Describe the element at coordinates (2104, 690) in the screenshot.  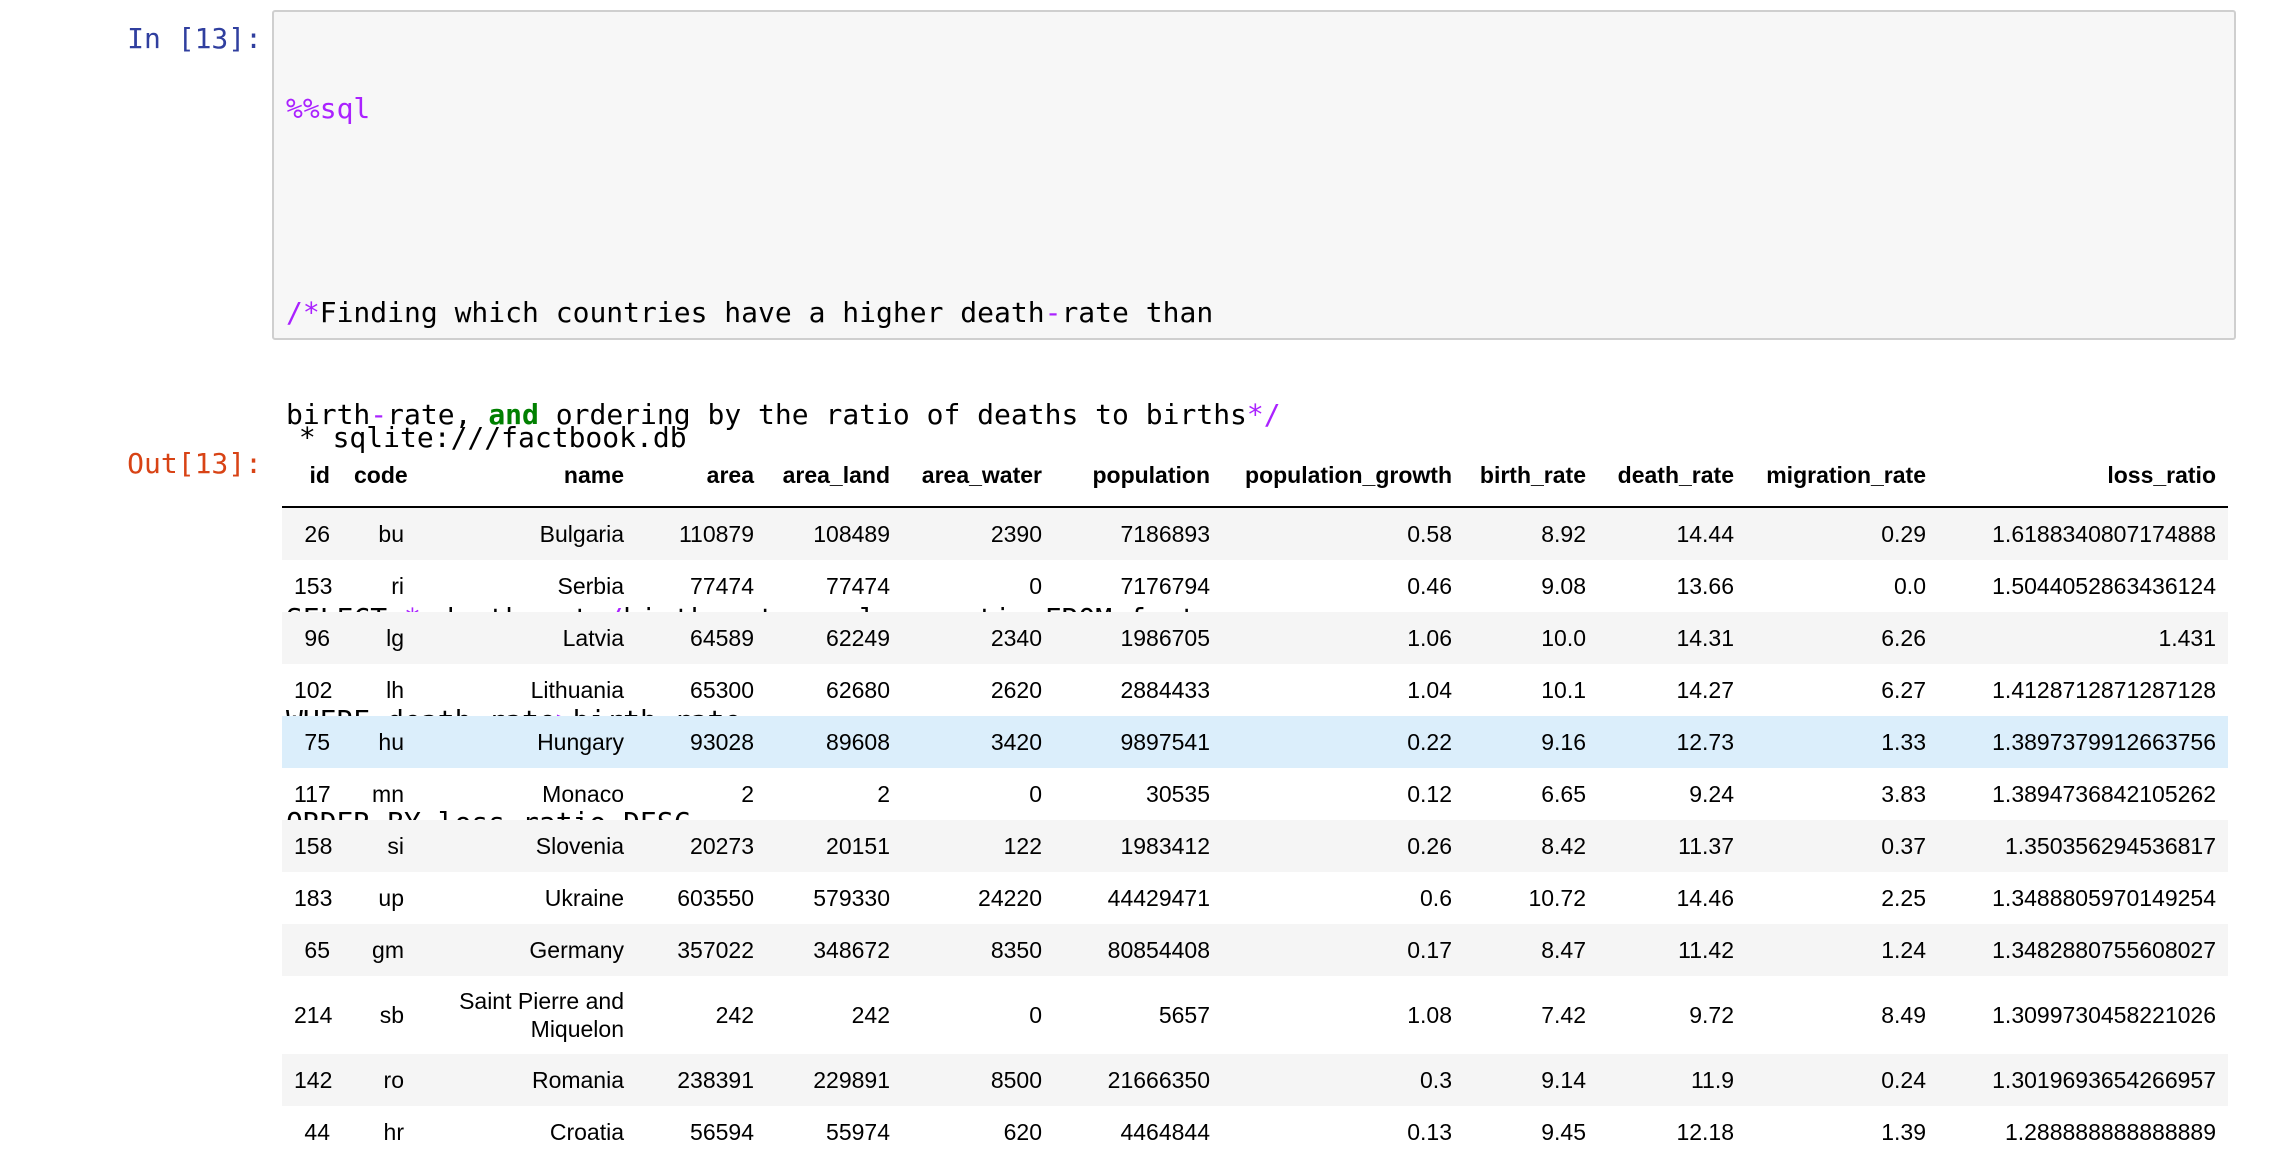
I see `cell-loss-ratio: 1.4128712871287128` at that location.